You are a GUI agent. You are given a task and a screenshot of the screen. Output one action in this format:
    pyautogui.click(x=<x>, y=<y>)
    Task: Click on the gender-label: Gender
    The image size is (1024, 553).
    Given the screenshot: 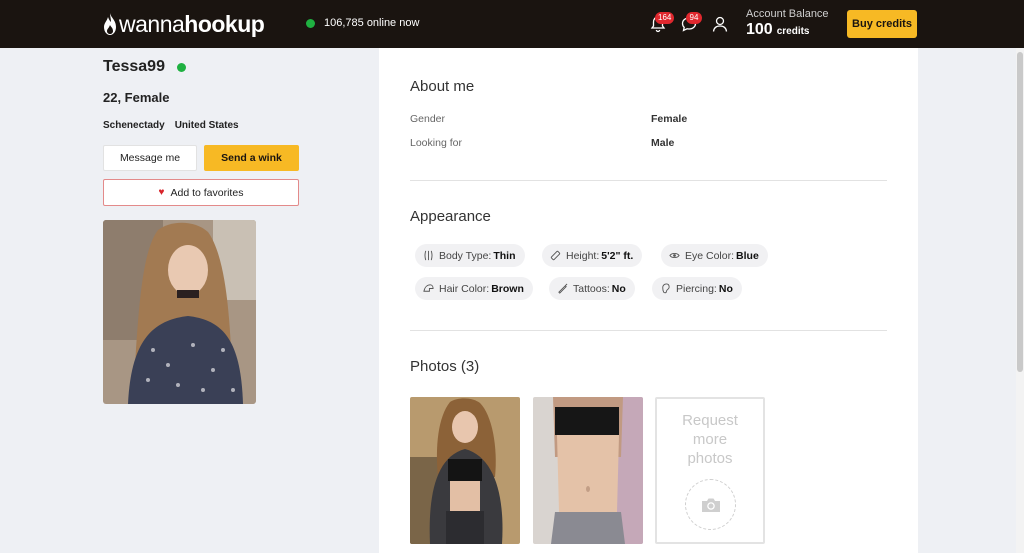 What is the action you would take?
    pyautogui.click(x=428, y=119)
    